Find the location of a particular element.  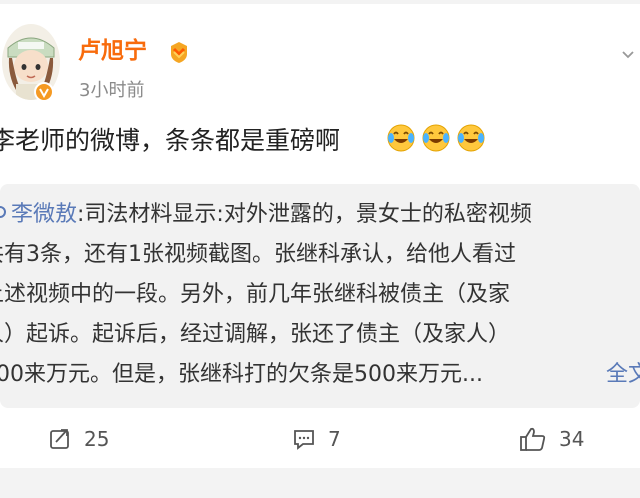

repost-line: 人）起诉。起诉后，经过调解，张还了债主（及家人） is located at coordinates (255, 334).